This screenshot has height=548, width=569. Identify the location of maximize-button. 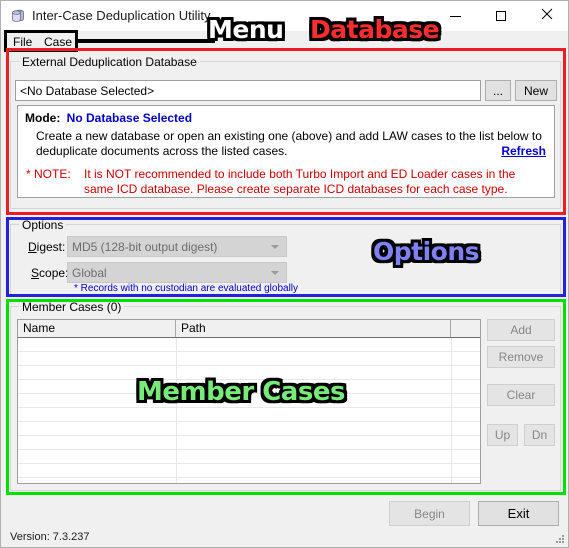
(501, 15).